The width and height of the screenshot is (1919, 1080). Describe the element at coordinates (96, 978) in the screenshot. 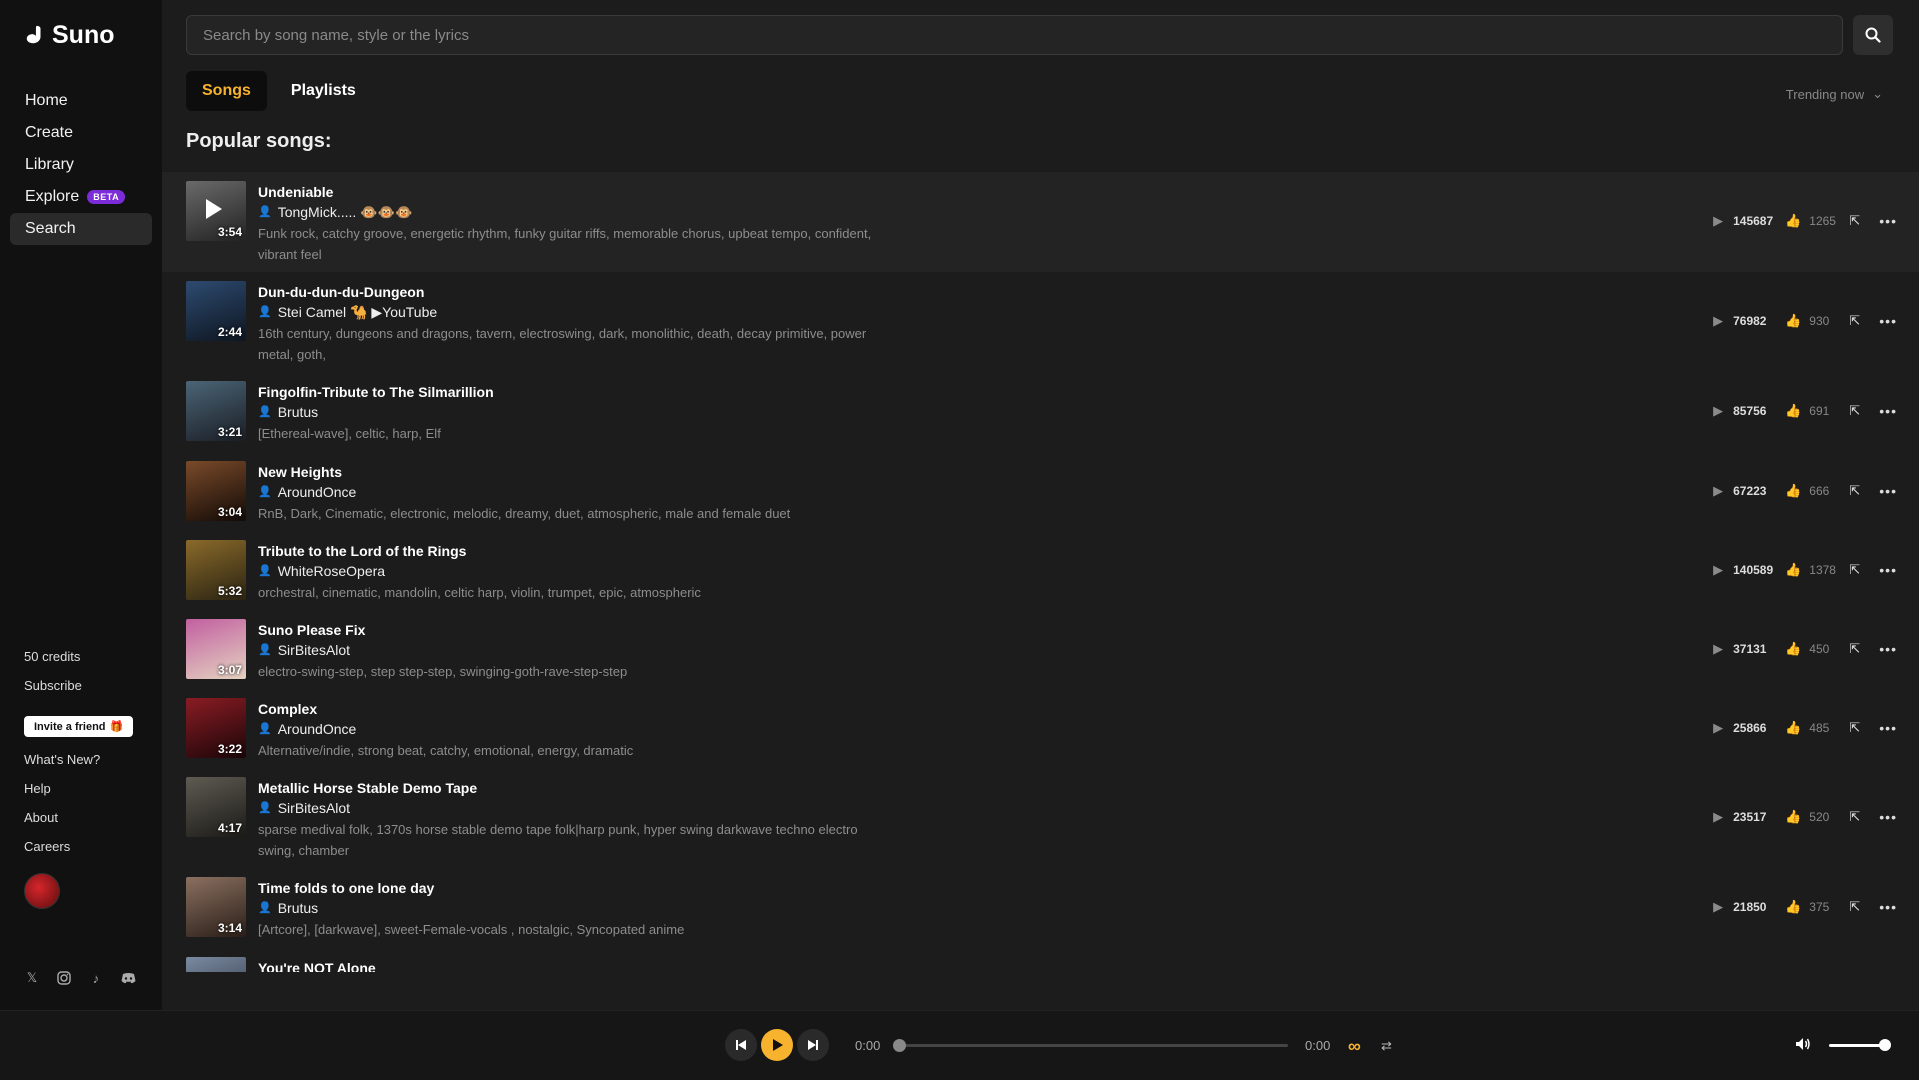

I see `tiktok-icon: ♪` at that location.